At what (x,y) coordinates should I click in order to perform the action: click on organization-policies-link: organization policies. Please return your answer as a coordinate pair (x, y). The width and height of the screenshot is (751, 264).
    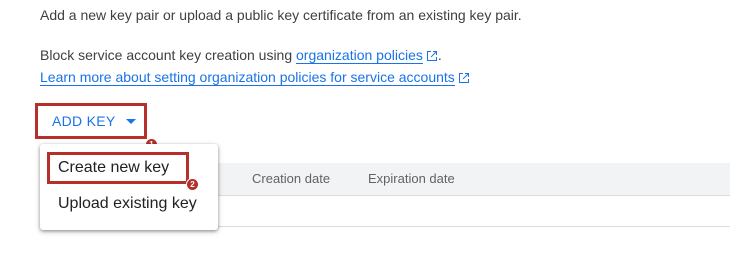
    Looking at the image, I should click on (359, 55).